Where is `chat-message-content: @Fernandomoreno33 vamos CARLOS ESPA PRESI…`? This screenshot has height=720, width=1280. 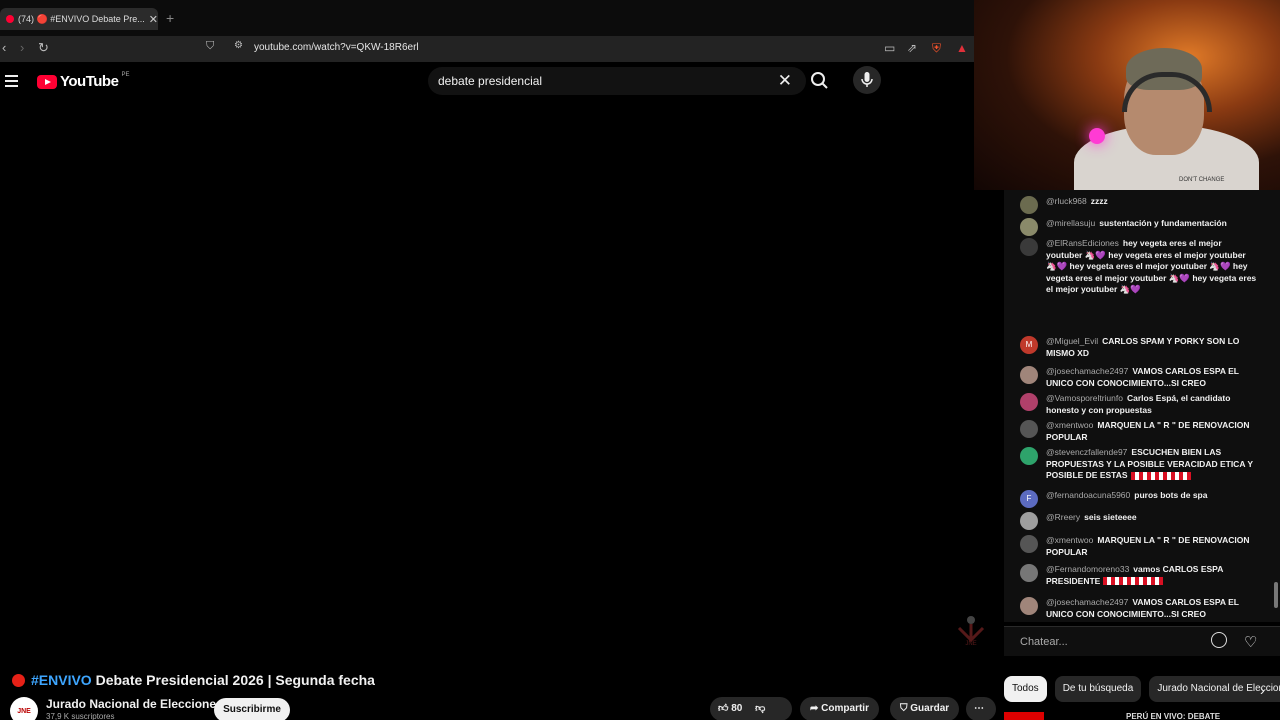
chat-message-content: @Fernandomoreno33 vamos CARLOS ESPA PRESI… is located at coordinates (1152, 575).